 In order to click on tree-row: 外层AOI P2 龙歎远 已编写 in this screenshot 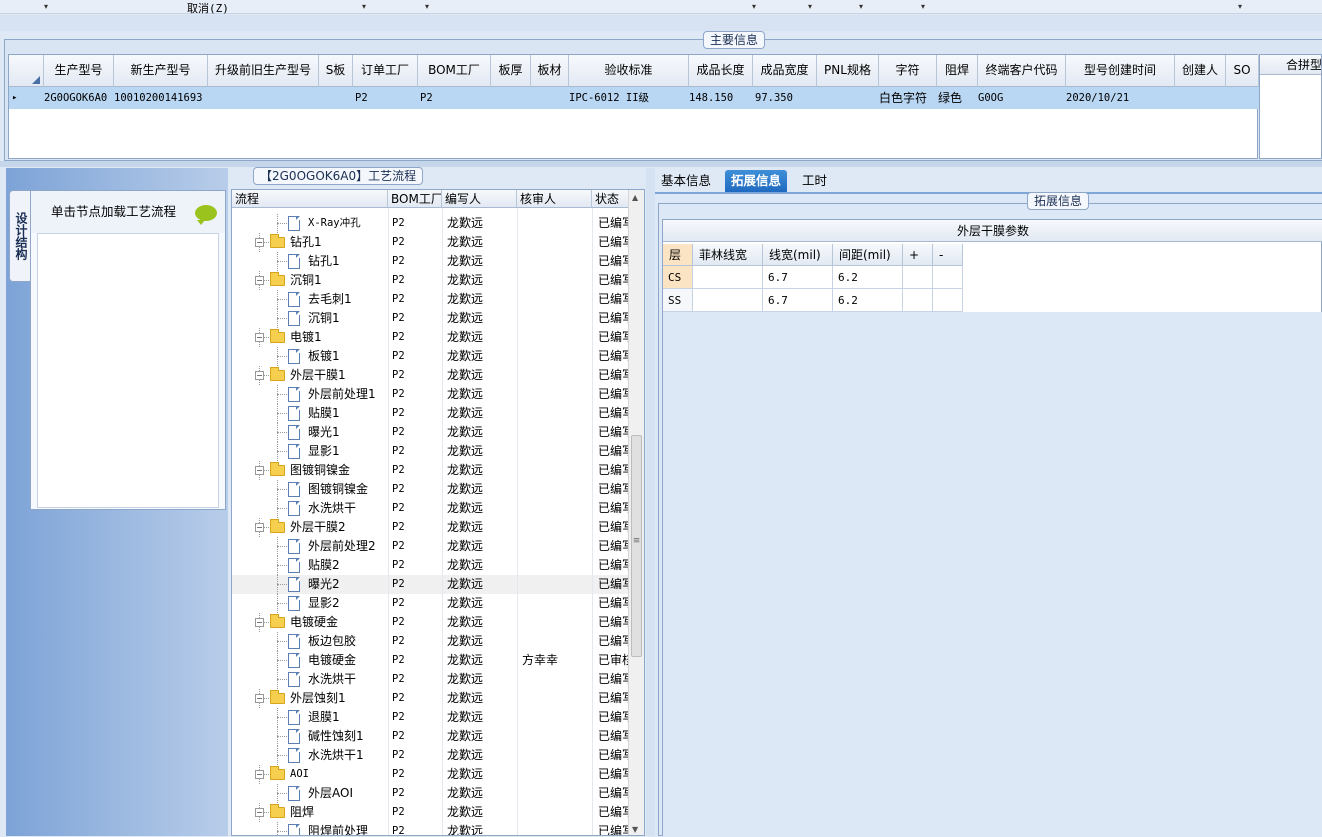, I will do `click(431, 793)`.